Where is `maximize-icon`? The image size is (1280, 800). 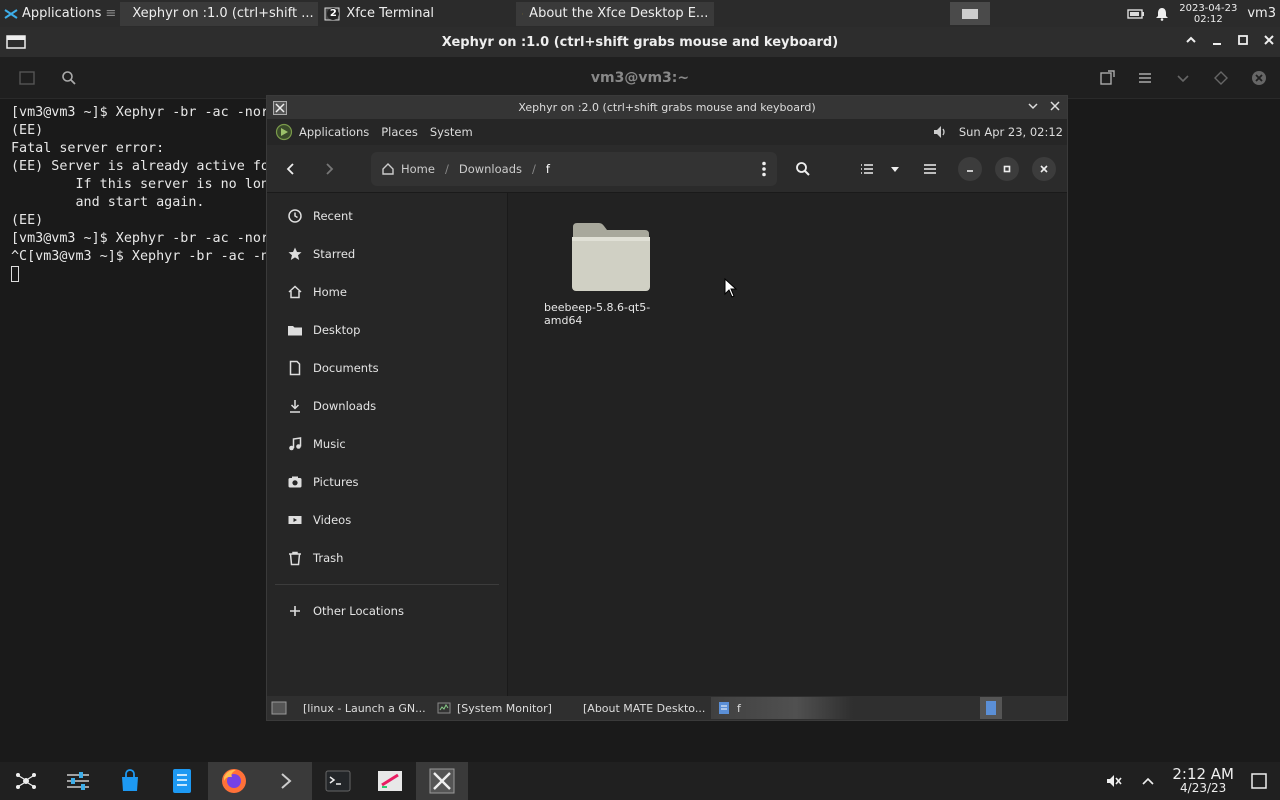 maximize-icon is located at coordinates (1243, 40).